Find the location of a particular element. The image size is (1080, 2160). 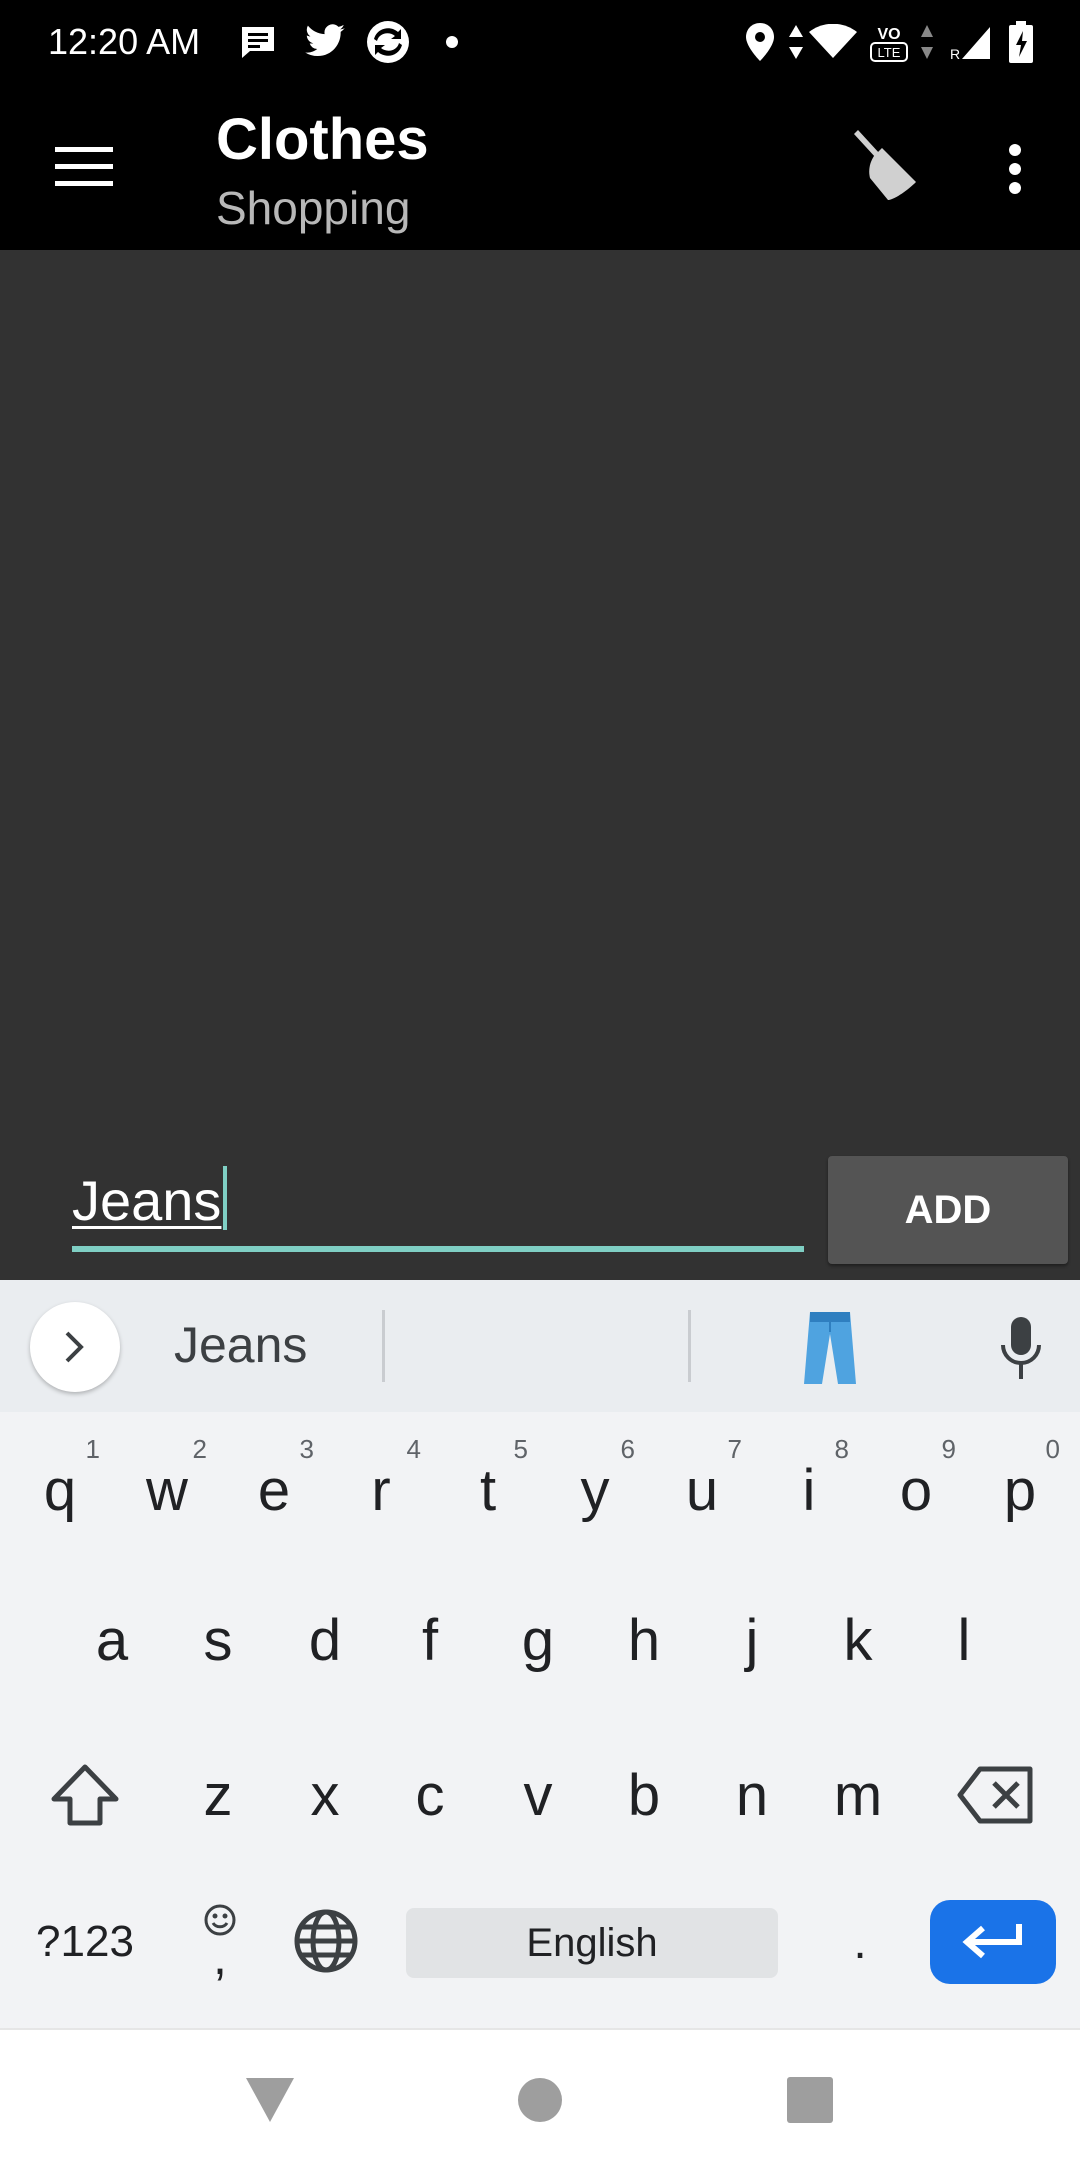

key-hint: 5 is located at coordinates (520, 1449).